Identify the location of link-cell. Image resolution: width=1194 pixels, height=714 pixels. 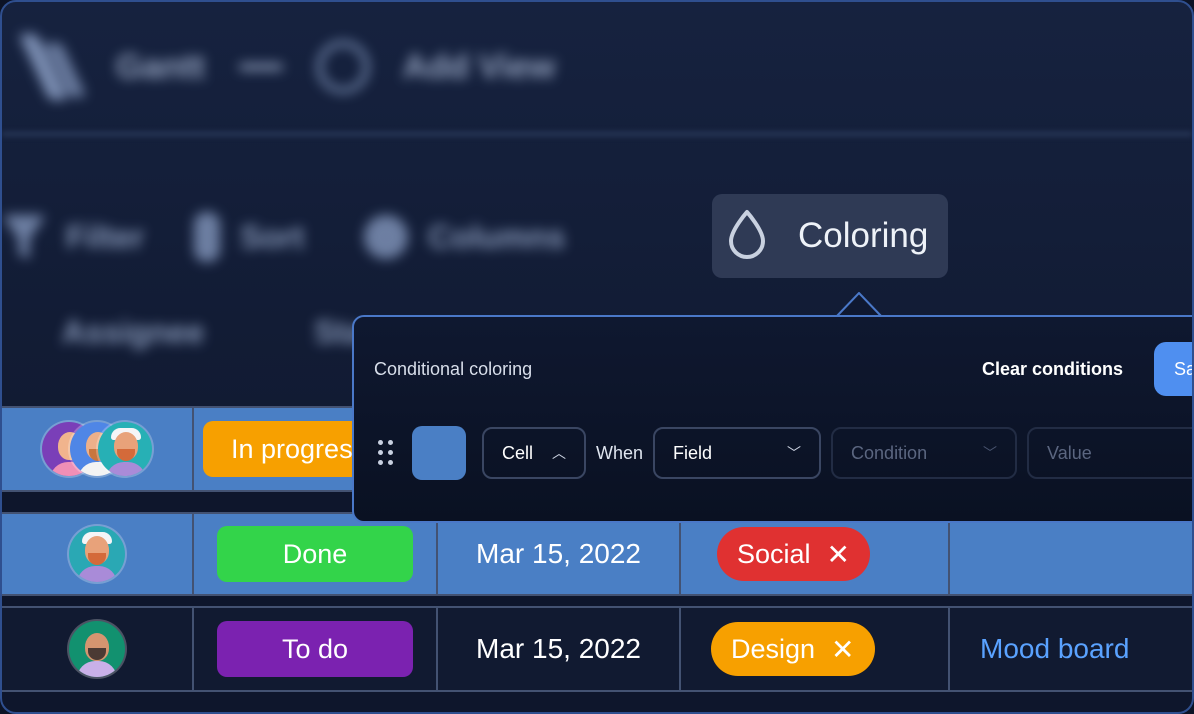
(1071, 554).